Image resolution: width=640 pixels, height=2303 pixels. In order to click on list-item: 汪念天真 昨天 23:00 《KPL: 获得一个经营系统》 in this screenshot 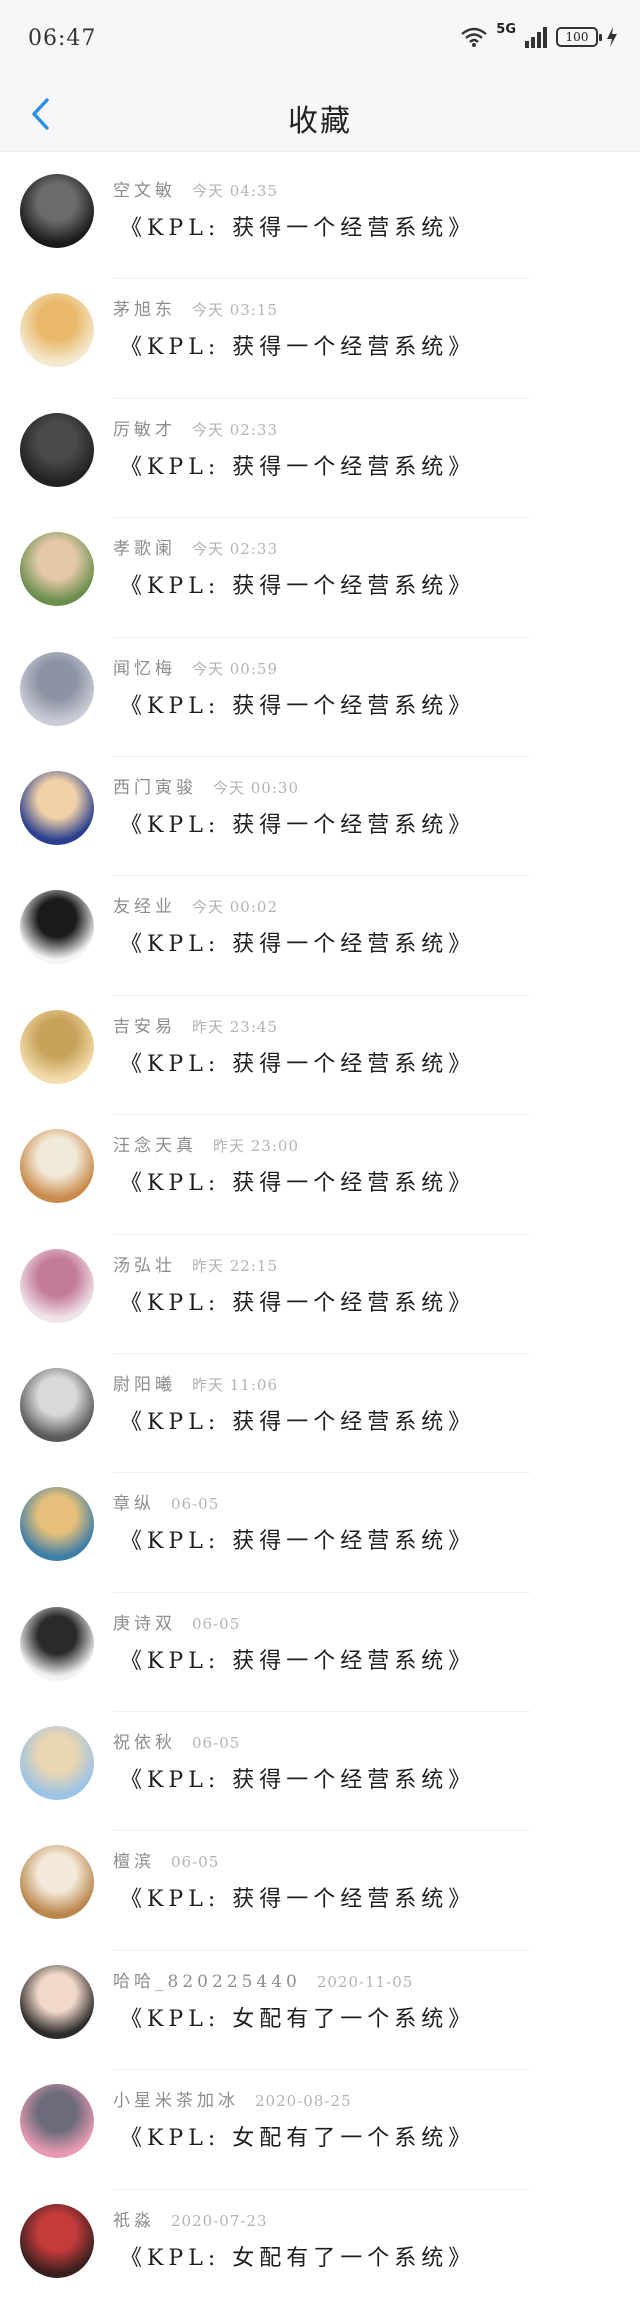, I will do `click(320, 1175)`.